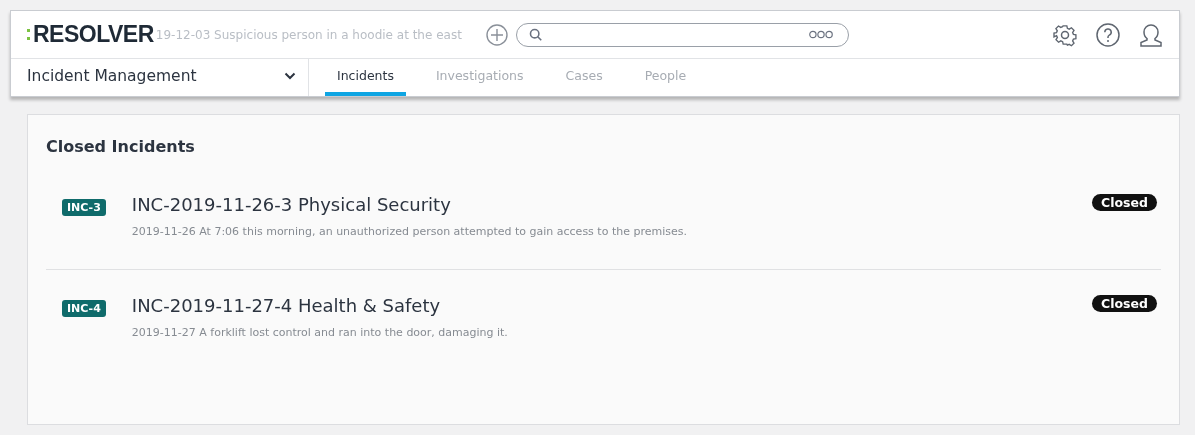  I want to click on resolver-logo: RESOLVER, so click(90, 34).